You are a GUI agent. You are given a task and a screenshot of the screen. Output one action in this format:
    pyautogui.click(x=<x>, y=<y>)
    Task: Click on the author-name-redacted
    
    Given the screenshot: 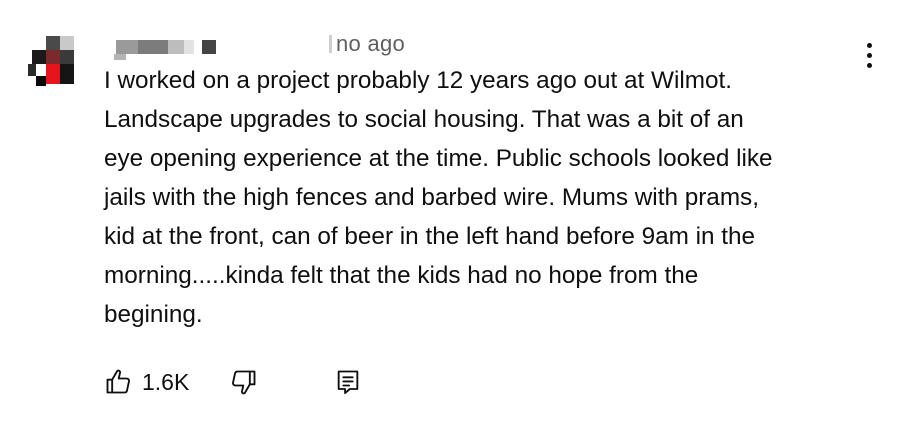 What is the action you would take?
    pyautogui.click(x=165, y=48)
    